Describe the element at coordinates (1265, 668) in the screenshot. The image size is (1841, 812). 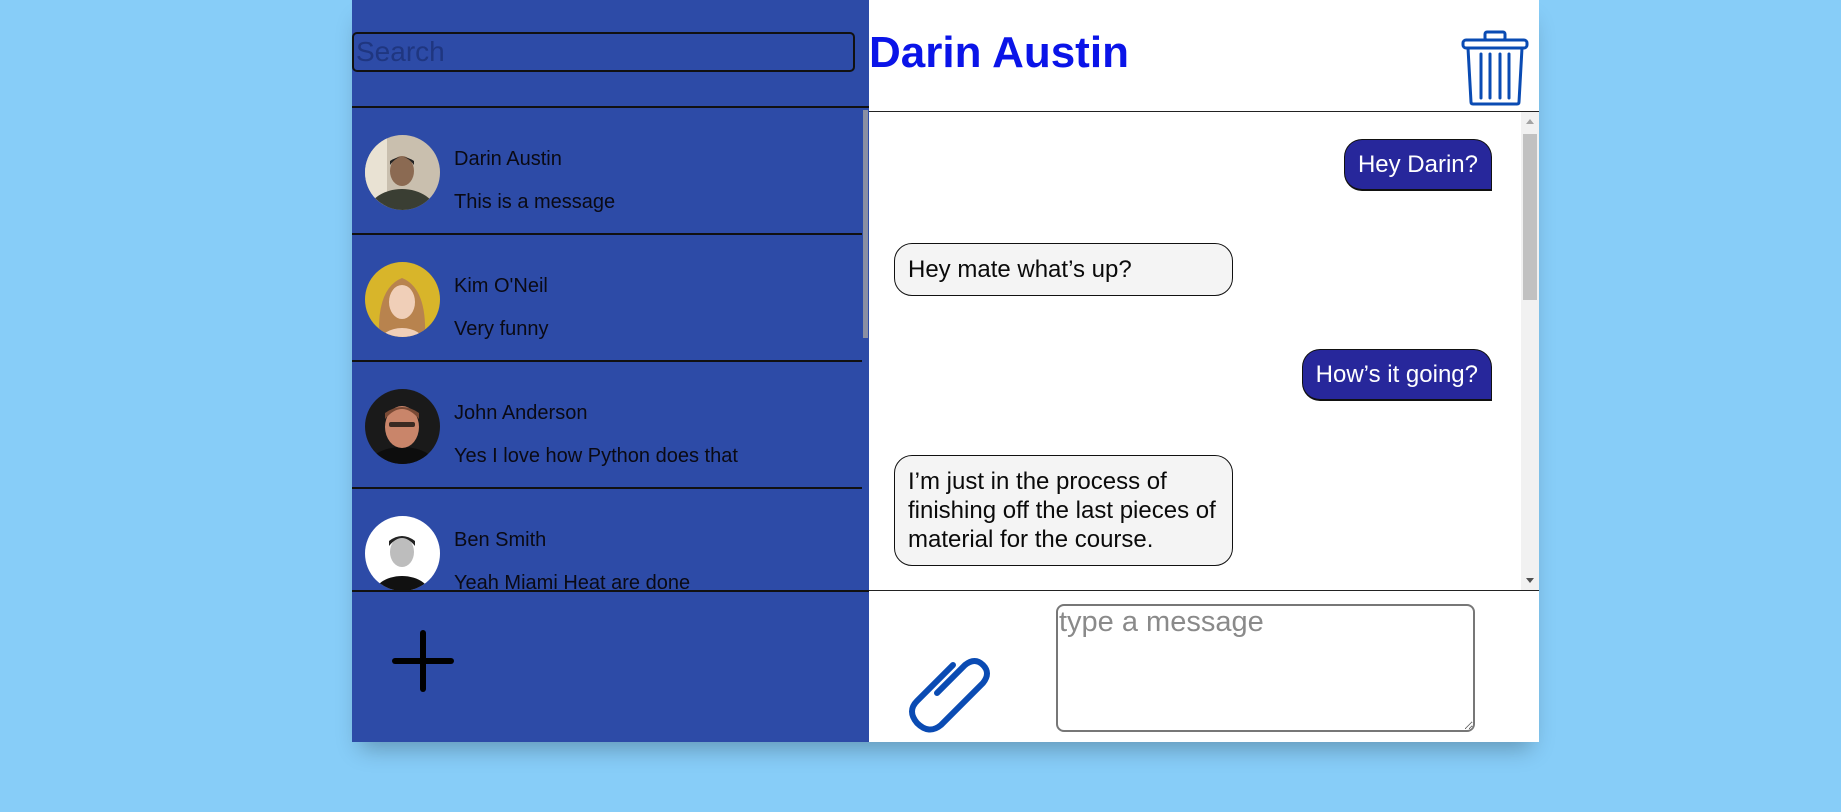
I see `message-input` at that location.